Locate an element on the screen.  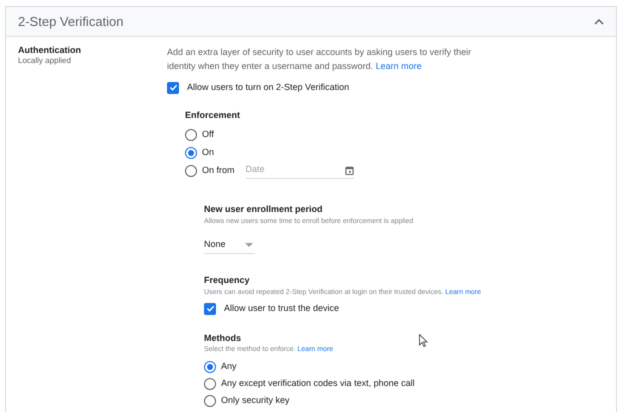
enrollment-dropdown: None is located at coordinates (229, 245).